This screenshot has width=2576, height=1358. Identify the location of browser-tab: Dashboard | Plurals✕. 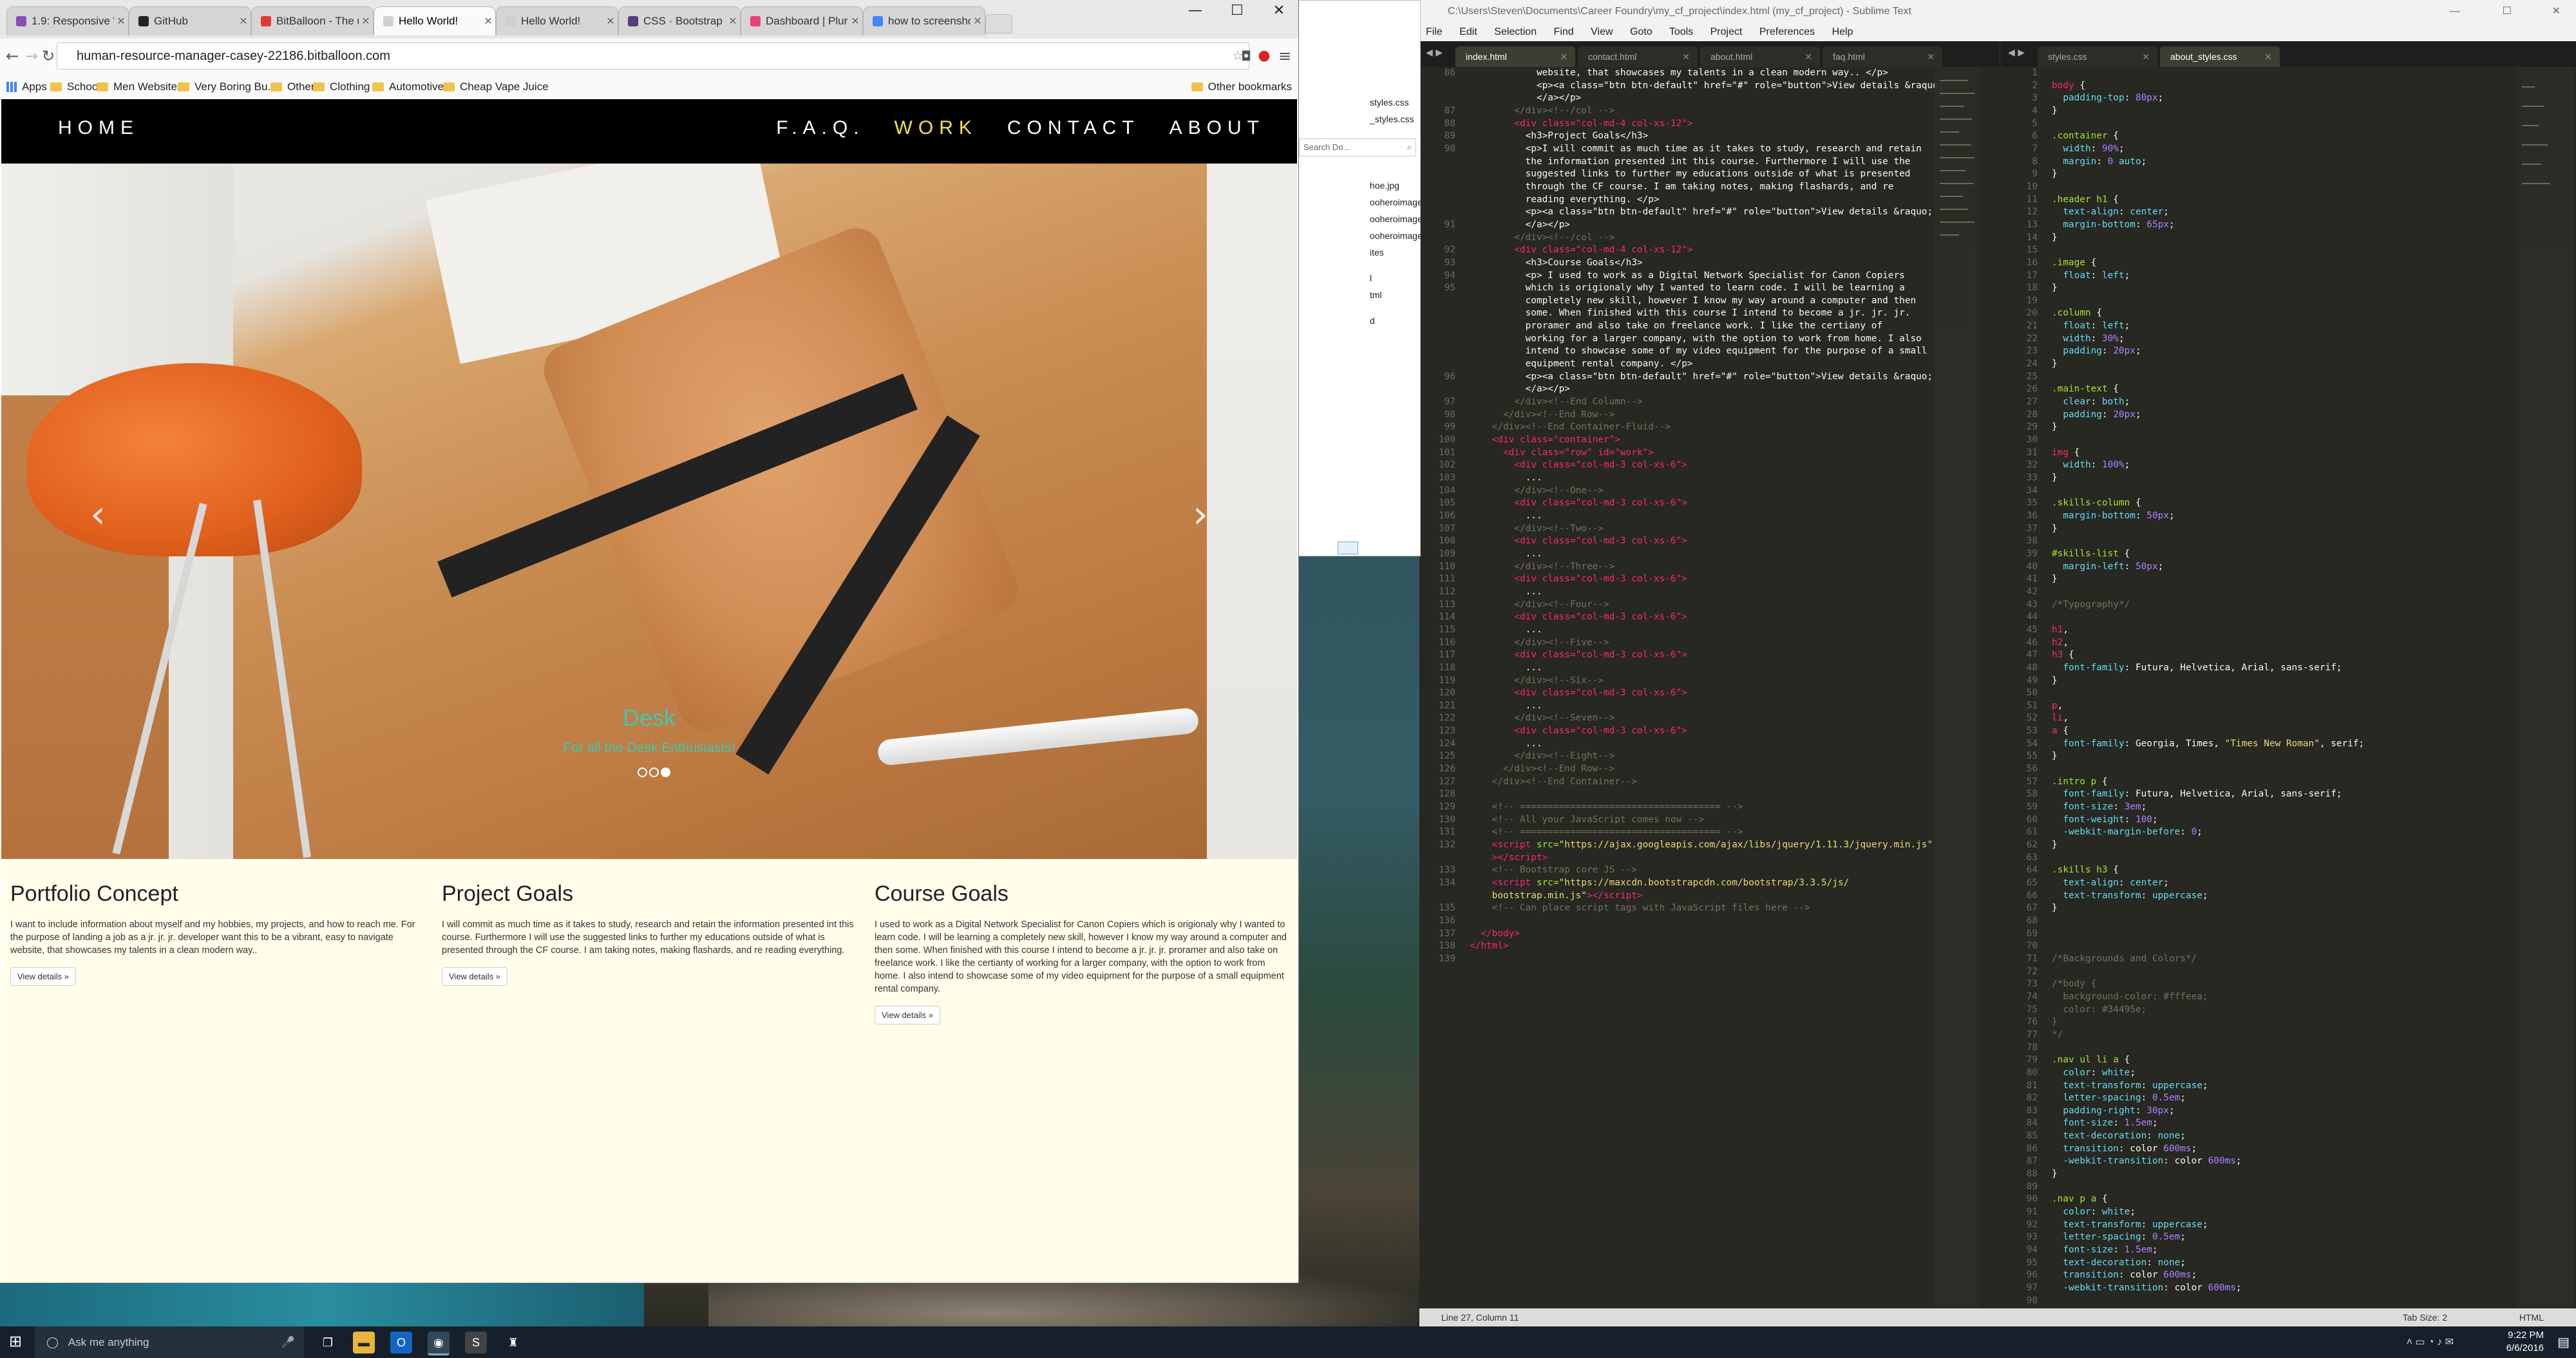
(802, 20).